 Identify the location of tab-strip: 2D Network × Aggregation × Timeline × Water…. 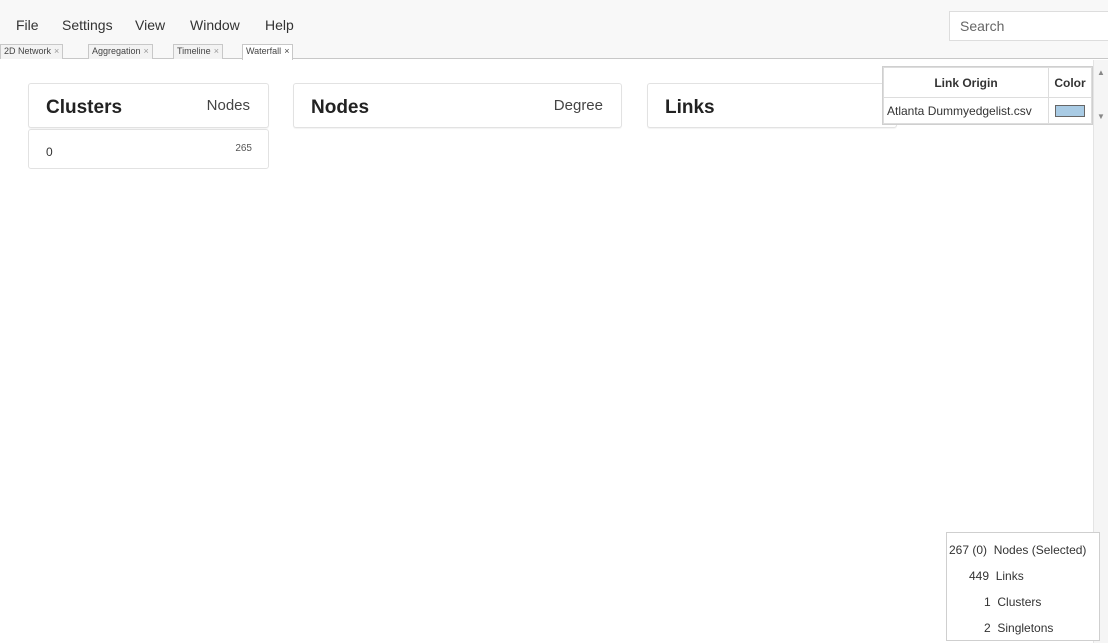
(554, 71).